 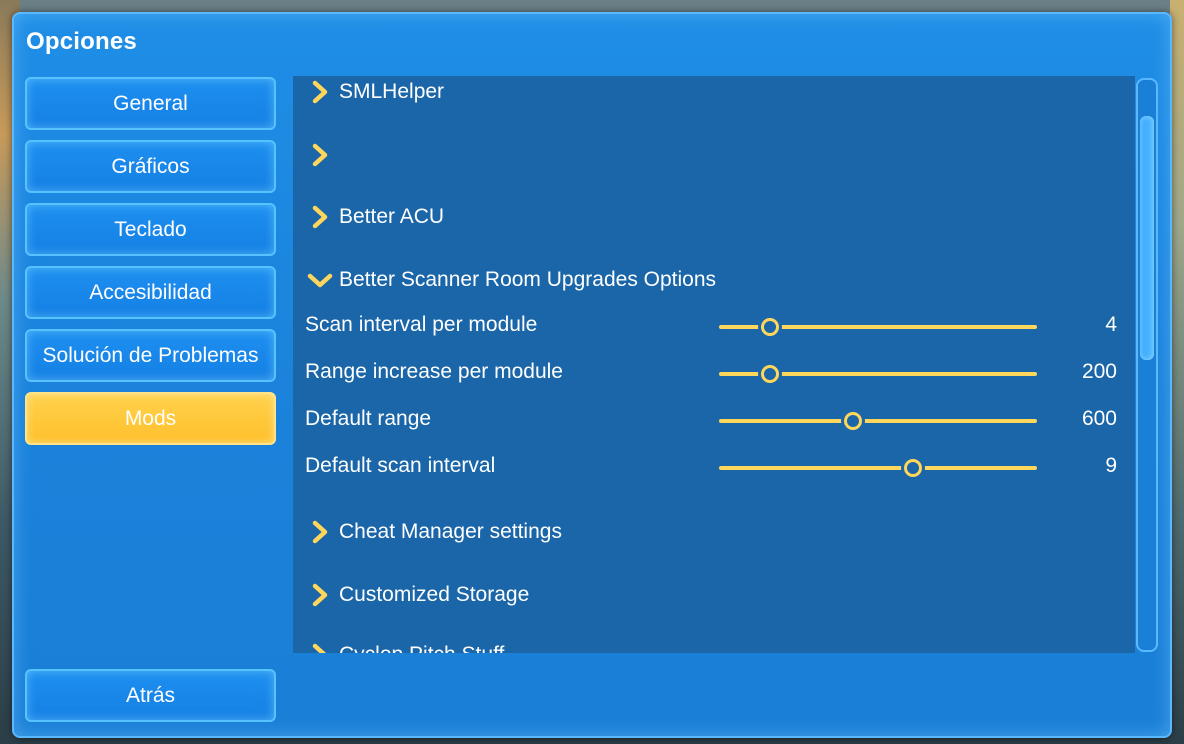 What do you see at coordinates (150, 695) in the screenshot?
I see `back-button: Atrás` at bounding box center [150, 695].